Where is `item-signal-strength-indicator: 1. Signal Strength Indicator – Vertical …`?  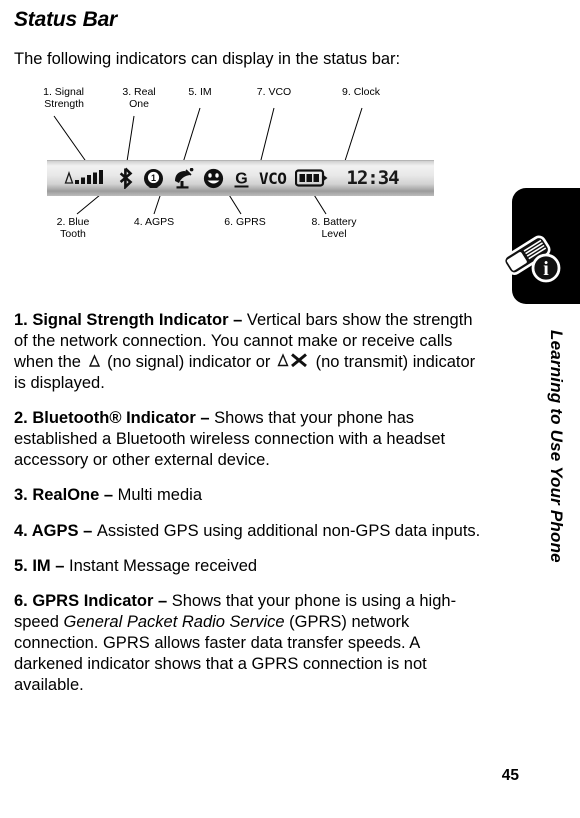
item-signal-strength-indicator: 1. Signal Strength Indicator – Vertical … is located at coordinates (248, 352).